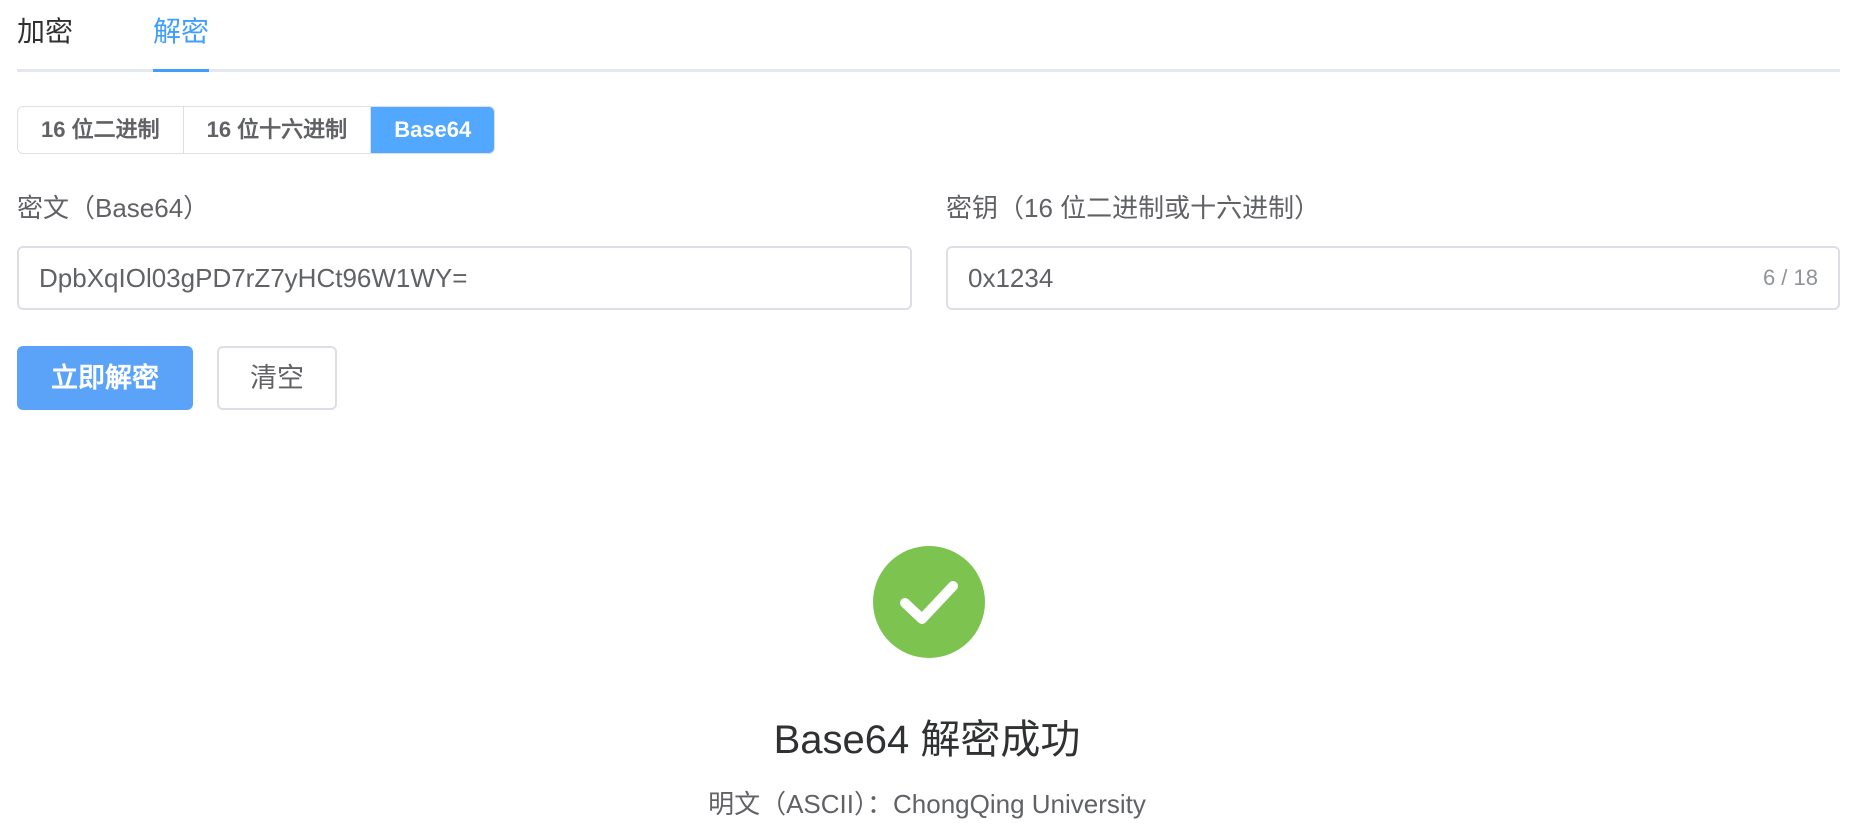 The image size is (1854, 838). Describe the element at coordinates (181, 32) in the screenshot. I see `tab-decrypt: 解密` at that location.